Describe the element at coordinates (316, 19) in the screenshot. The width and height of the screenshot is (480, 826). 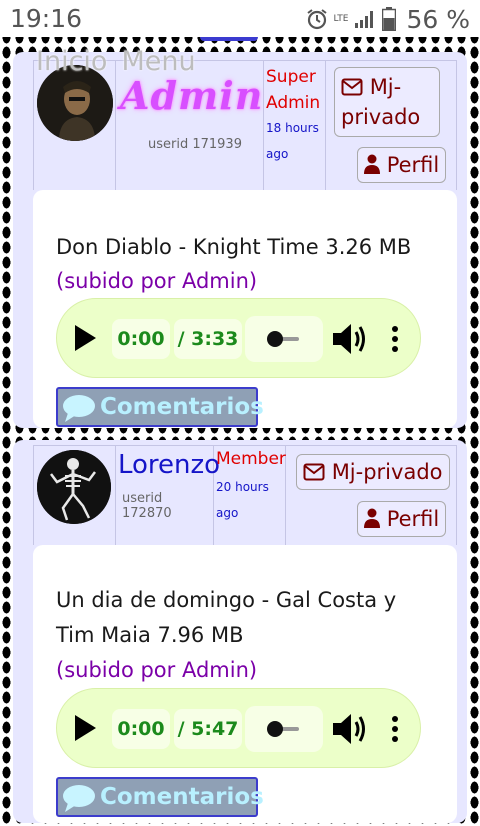
I see `alarm-icon` at that location.